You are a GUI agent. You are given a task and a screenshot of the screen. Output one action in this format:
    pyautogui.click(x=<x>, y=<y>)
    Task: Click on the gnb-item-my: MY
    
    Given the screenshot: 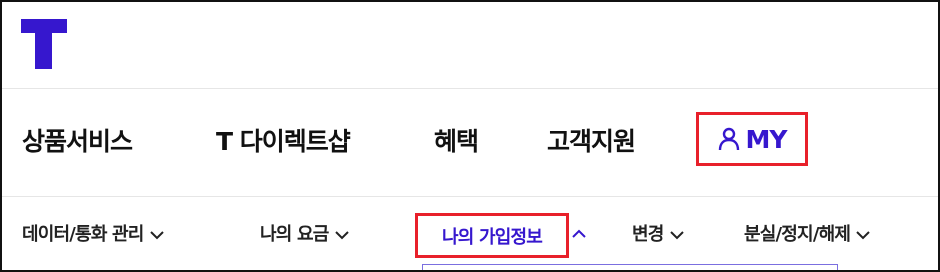 What is the action you would take?
    pyautogui.click(x=752, y=139)
    